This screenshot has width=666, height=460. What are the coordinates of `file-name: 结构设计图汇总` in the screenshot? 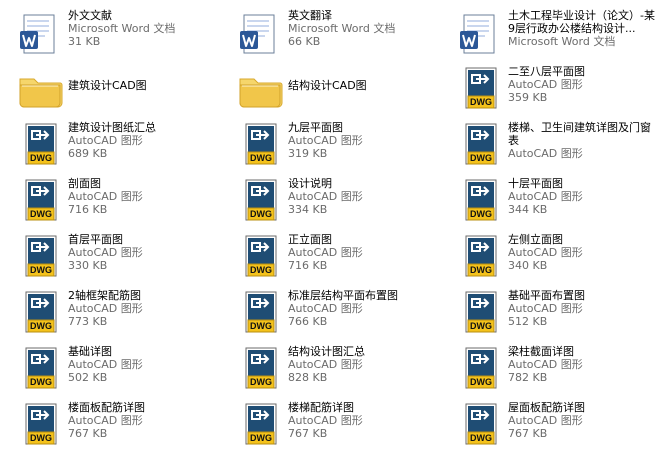 It's located at (326, 351).